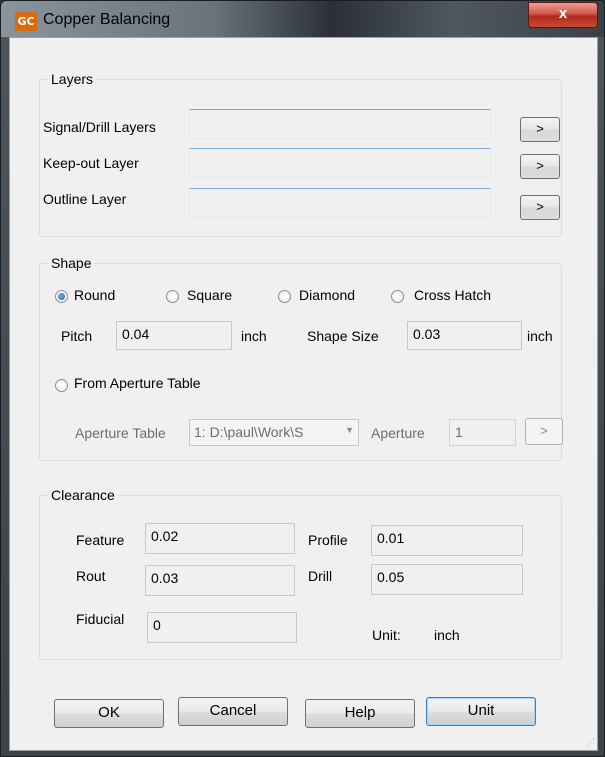 The height and width of the screenshot is (757, 605). Describe the element at coordinates (77, 336) in the screenshot. I see `pitch-label: Pitch` at that location.